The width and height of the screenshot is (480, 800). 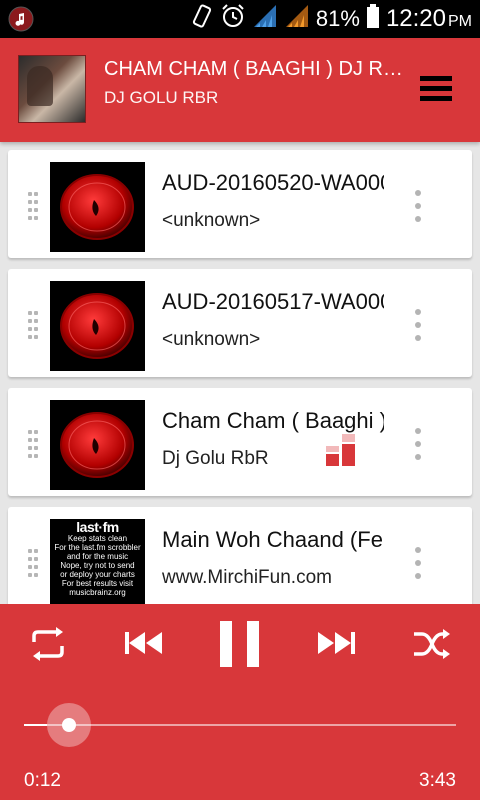 I want to click on repeat-icon, so click(x=48, y=646).